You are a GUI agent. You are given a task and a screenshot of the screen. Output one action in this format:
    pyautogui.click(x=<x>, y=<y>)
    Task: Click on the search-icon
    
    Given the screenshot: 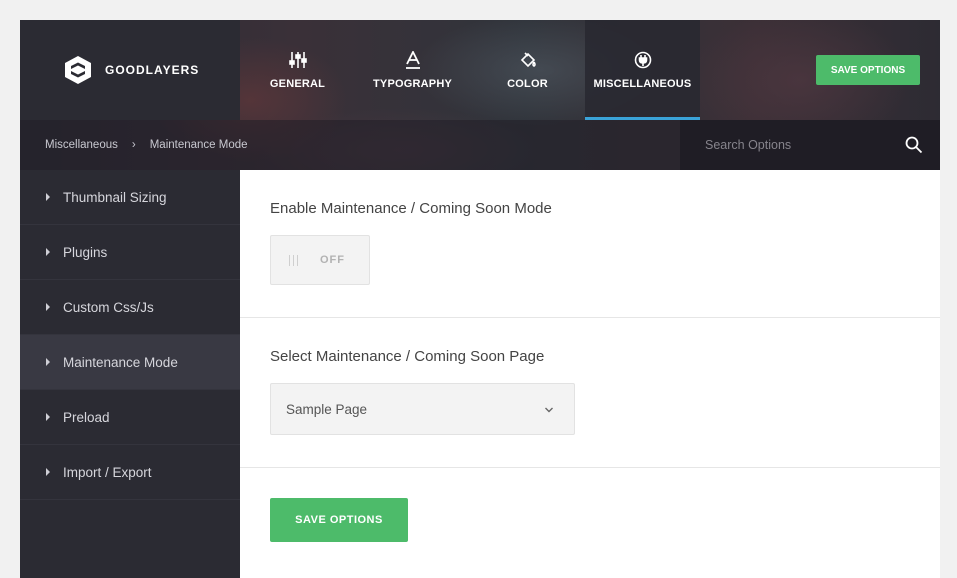 What is the action you would take?
    pyautogui.click(x=914, y=145)
    